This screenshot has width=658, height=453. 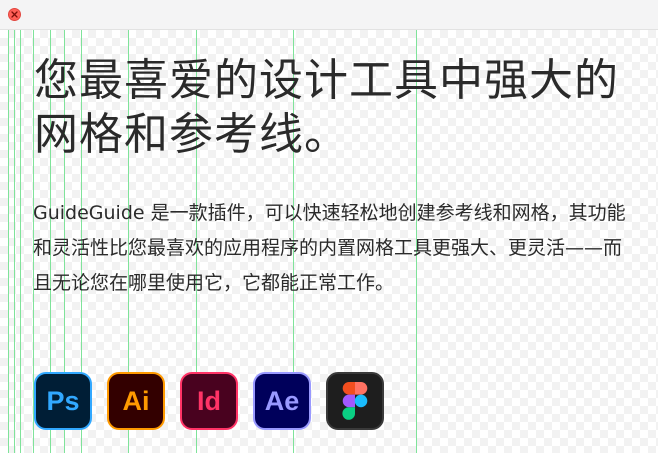 I want to click on figma-icon, so click(x=355, y=401).